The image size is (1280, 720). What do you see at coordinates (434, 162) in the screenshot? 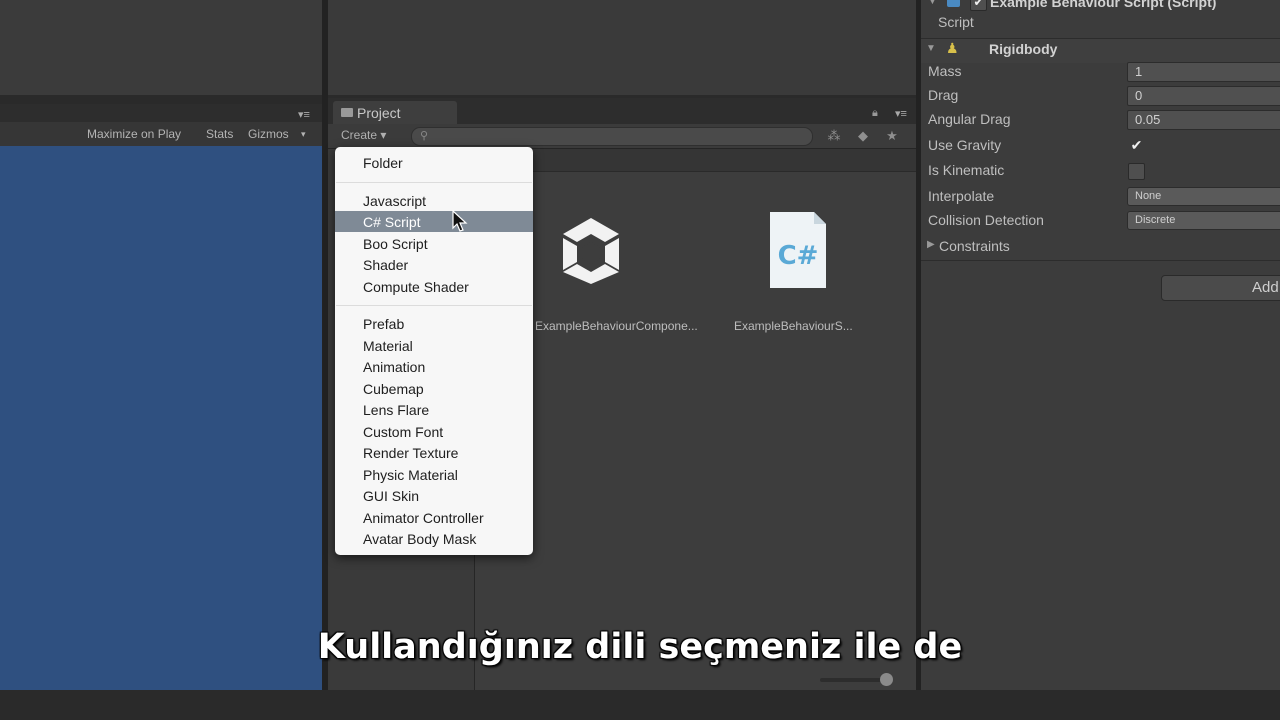
I see `menu-item-folder: Folder` at bounding box center [434, 162].